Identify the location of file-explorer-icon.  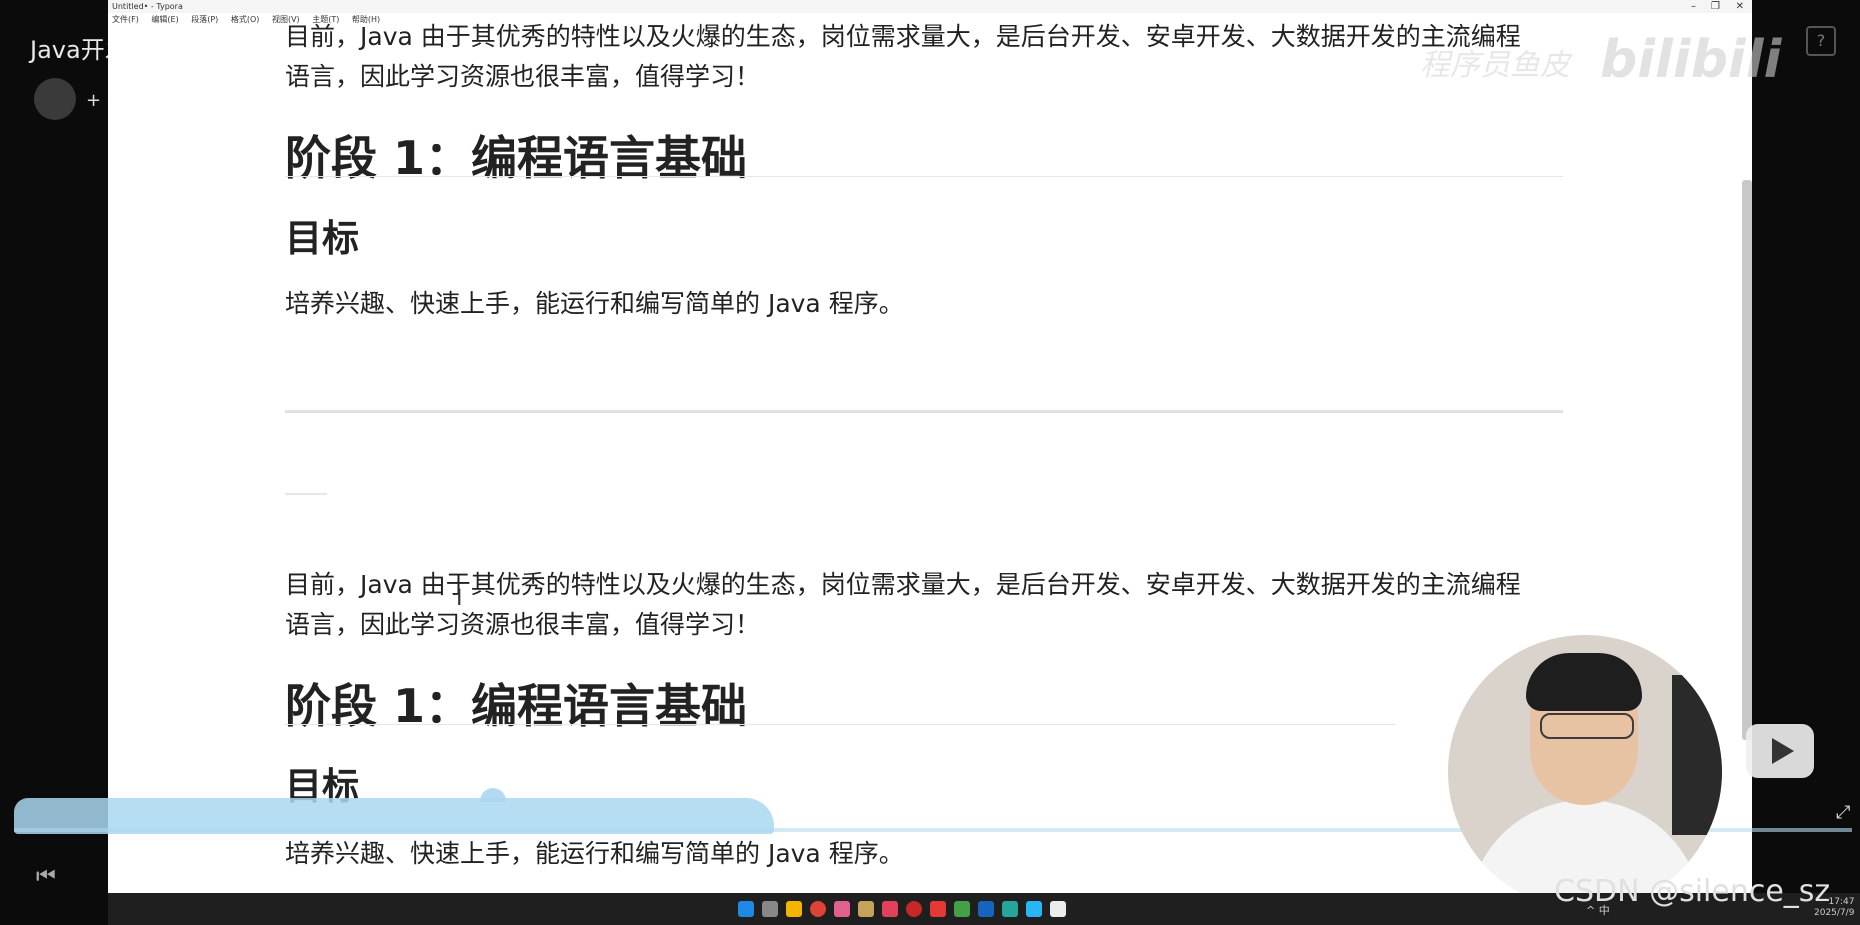
(794, 909).